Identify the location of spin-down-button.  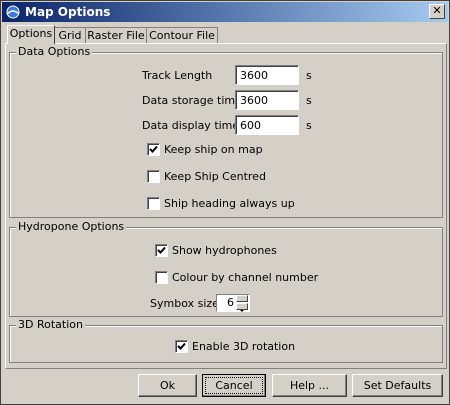
(242, 307).